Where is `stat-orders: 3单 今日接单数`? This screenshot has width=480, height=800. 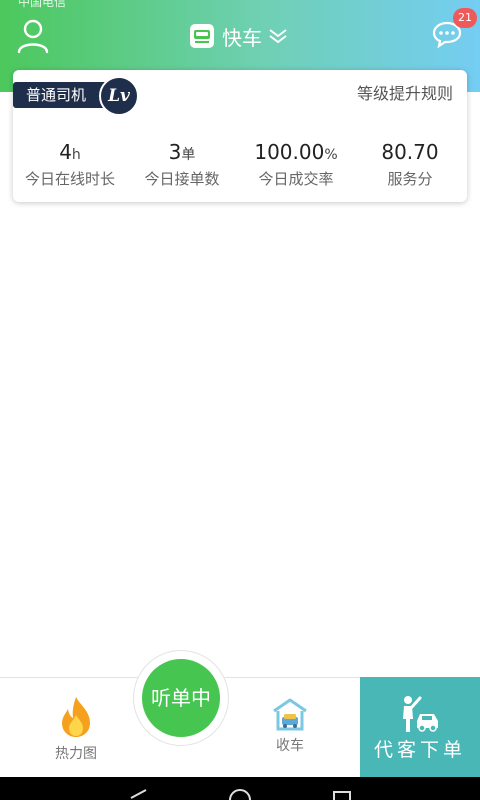 stat-orders: 3单 今日接单数 is located at coordinates (182, 164).